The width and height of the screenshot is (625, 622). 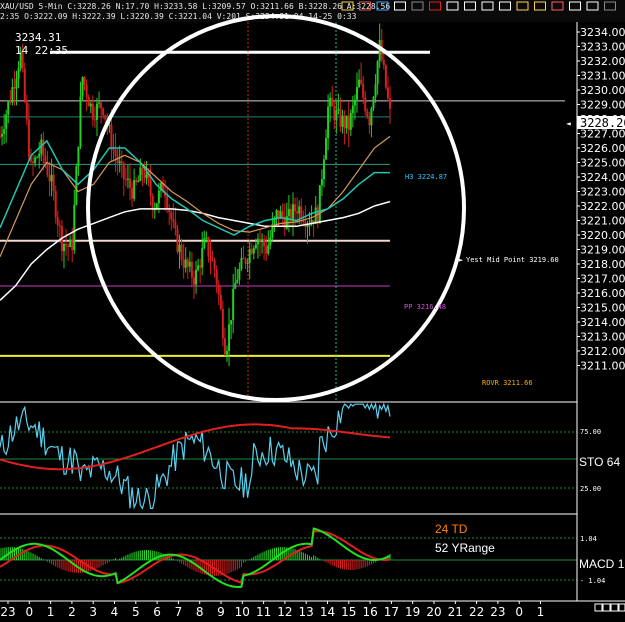 What do you see at coordinates (179, 612) in the screenshot?
I see `time-tick-label: 7` at bounding box center [179, 612].